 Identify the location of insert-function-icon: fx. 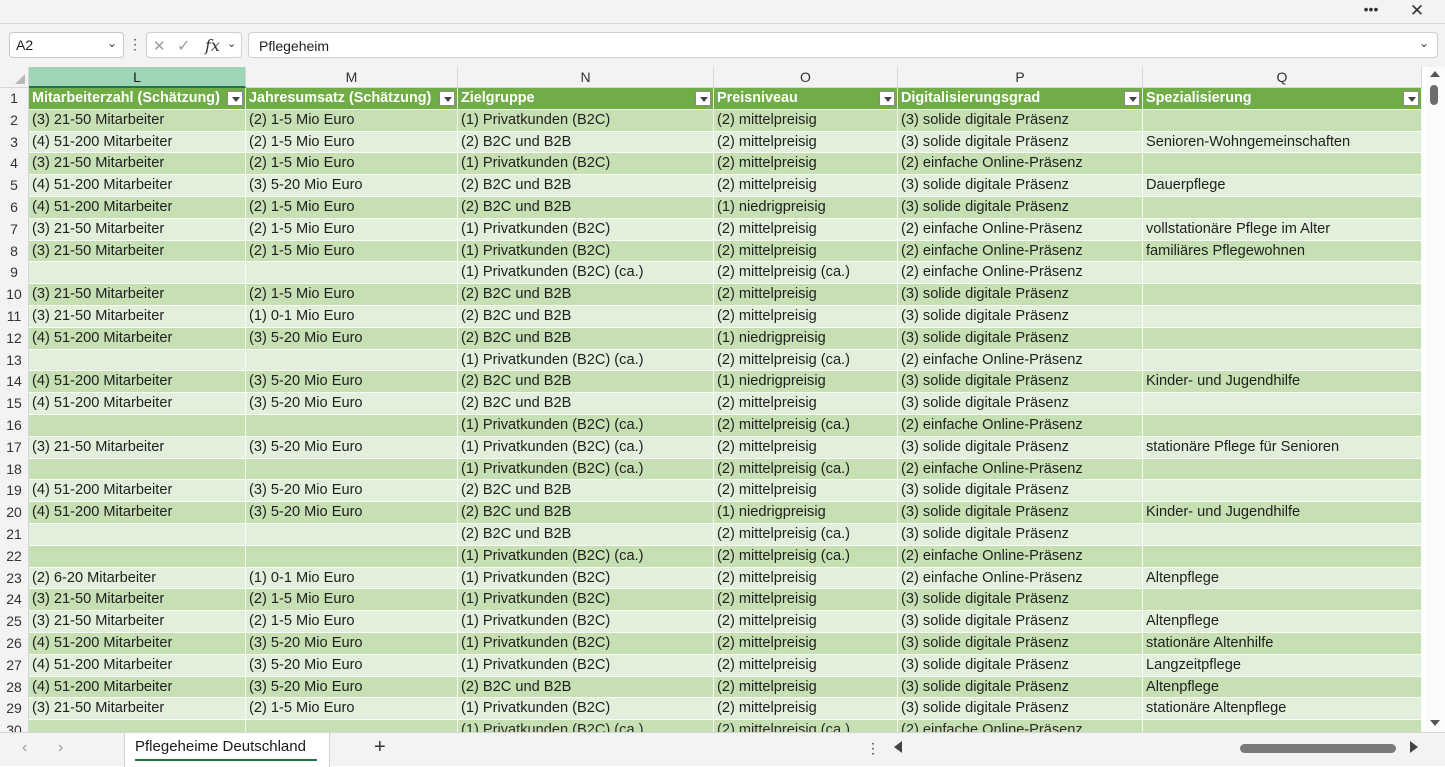
(212, 45).